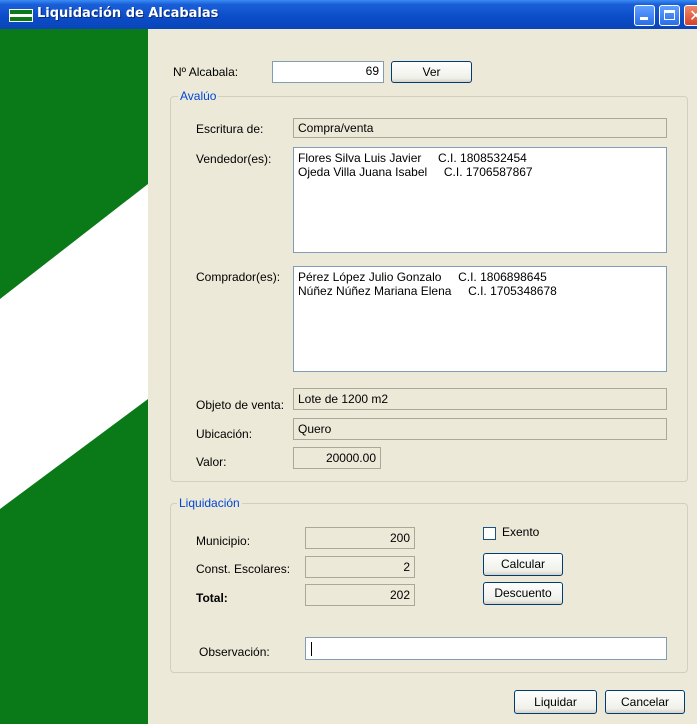 This screenshot has height=724, width=697. Describe the element at coordinates (431, 72) in the screenshot. I see `ver-button: Ver` at that location.